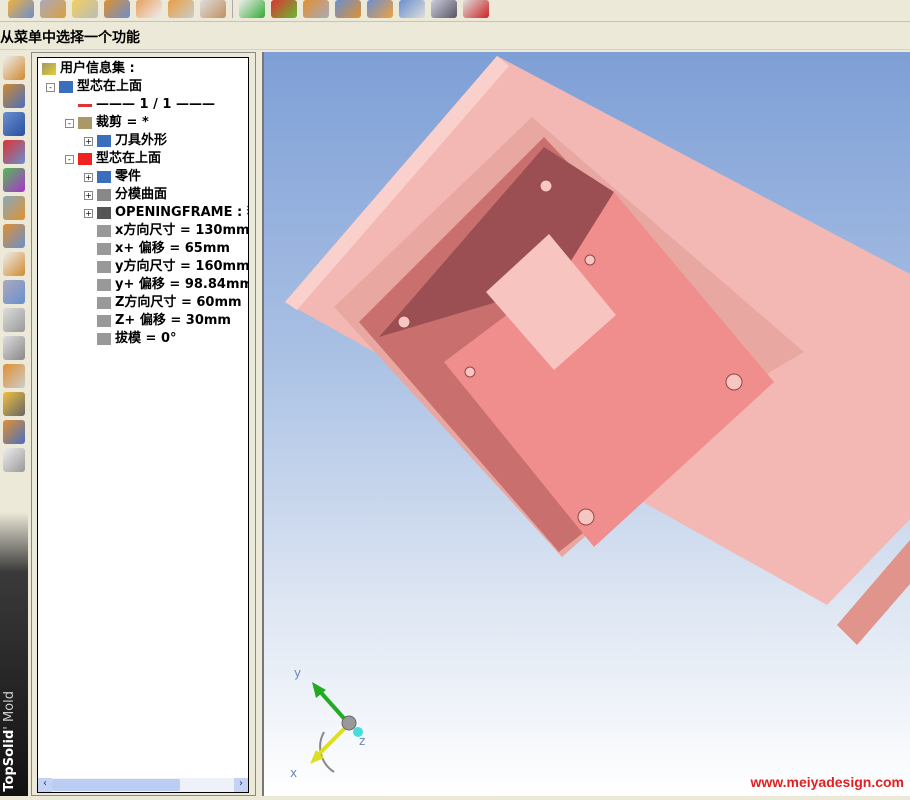 The image size is (910, 800). I want to click on core-icon, so click(85, 159).